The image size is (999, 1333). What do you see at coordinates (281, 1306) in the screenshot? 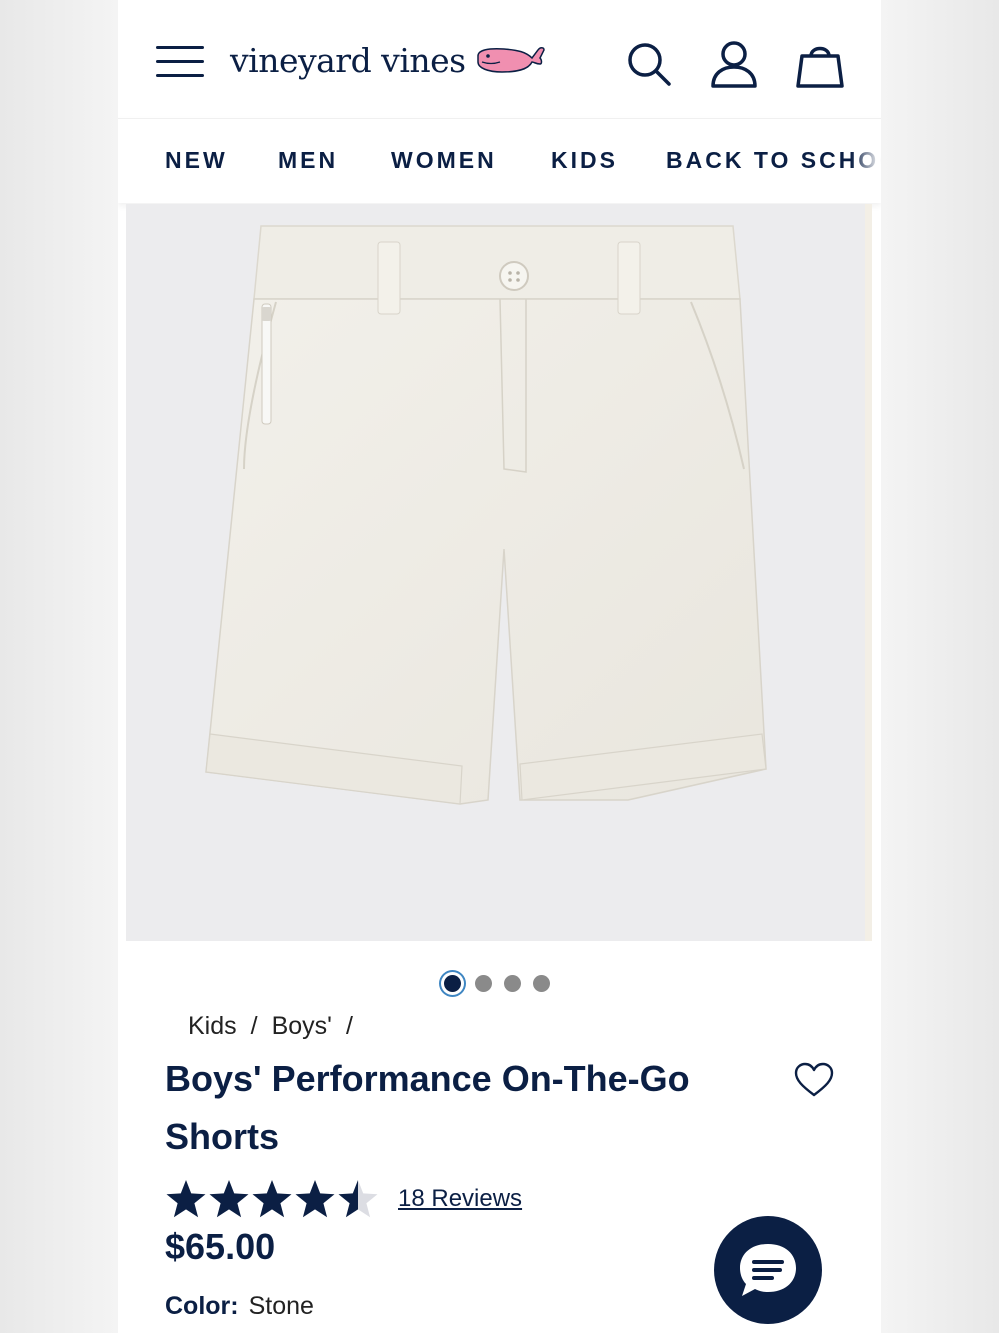
I see `color-value: Stone` at bounding box center [281, 1306].